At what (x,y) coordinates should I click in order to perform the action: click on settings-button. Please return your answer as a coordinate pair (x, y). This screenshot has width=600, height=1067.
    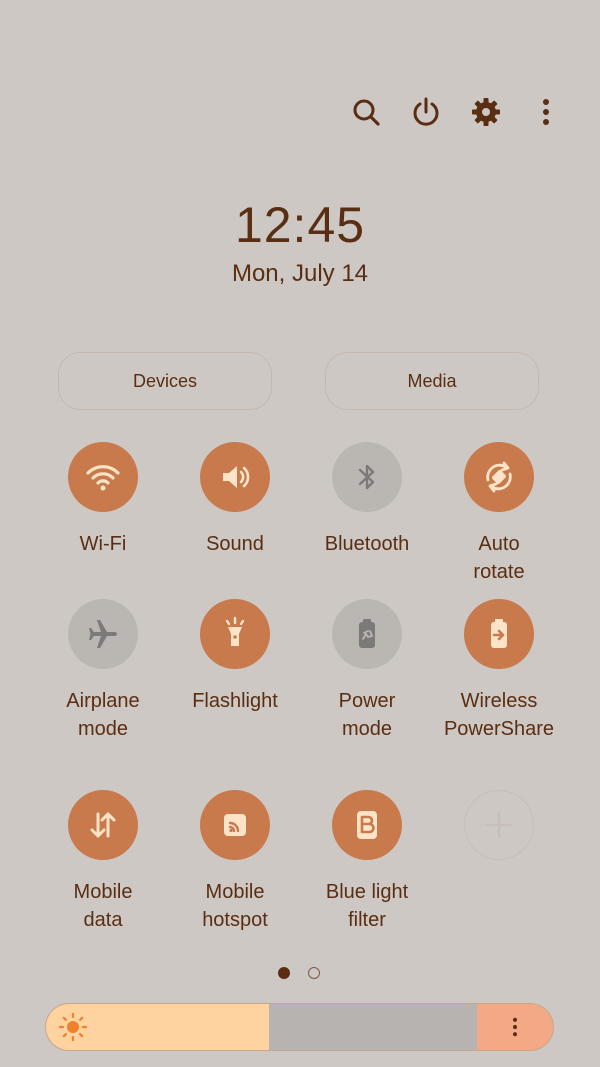
    Looking at the image, I should click on (486, 112).